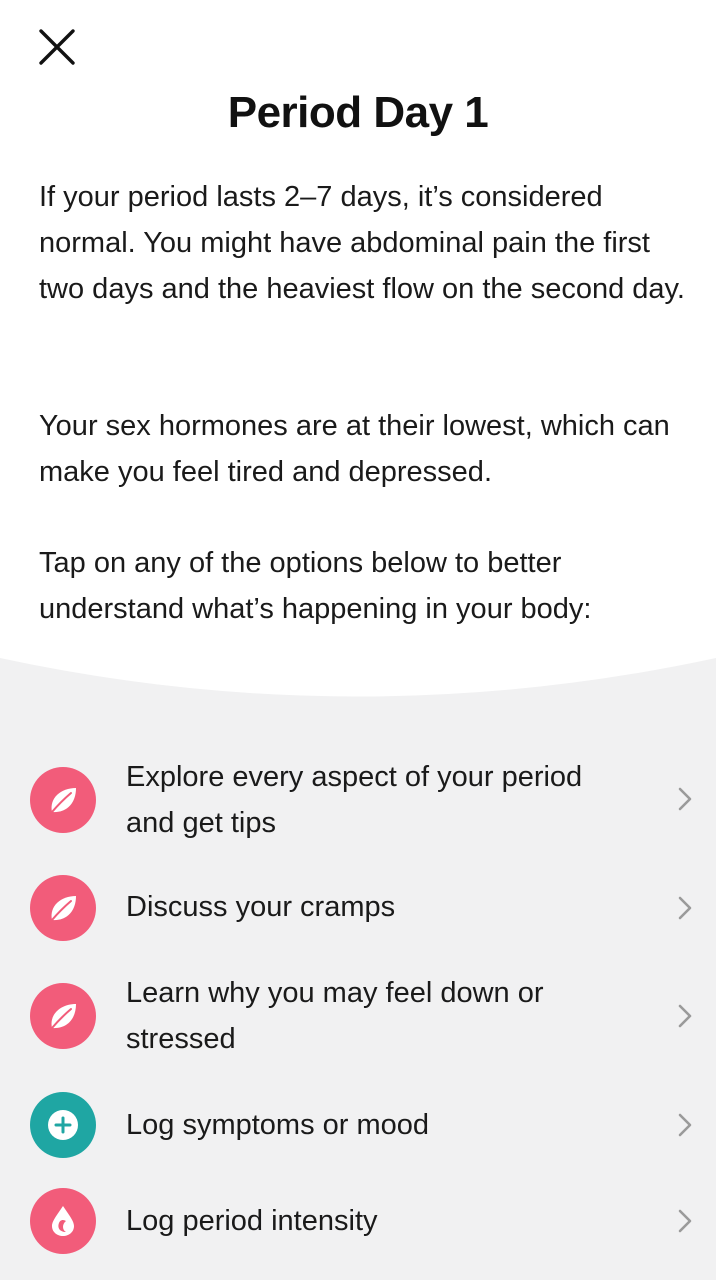  Describe the element at coordinates (252, 1221) in the screenshot. I see `option-label: Log period intensity` at that location.